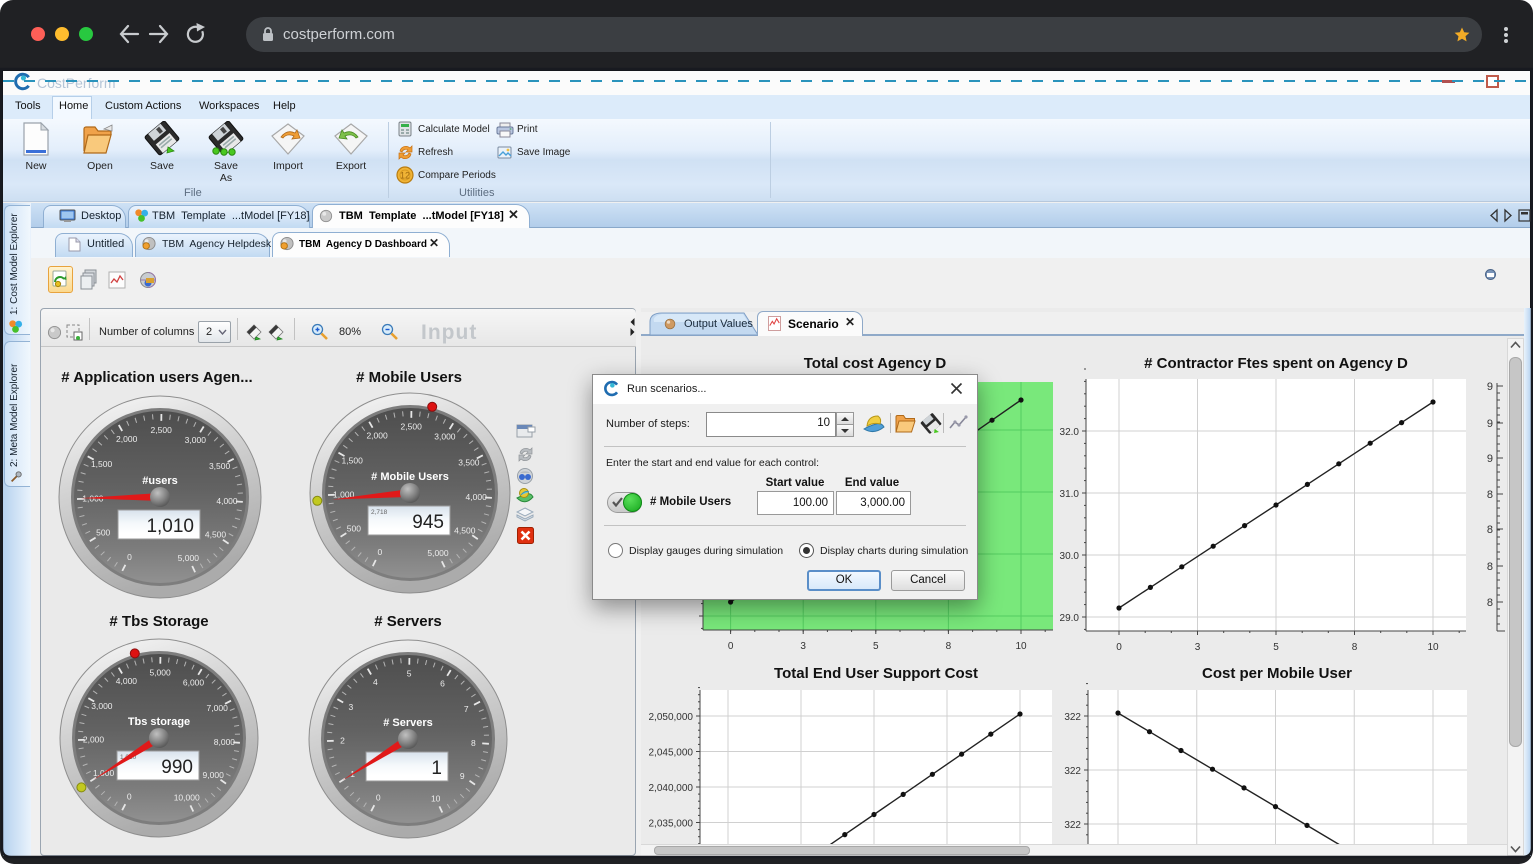 The height and width of the screenshot is (864, 1536). Describe the element at coordinates (1070, 618) in the screenshot. I see `svg-text: 29.0` at that location.